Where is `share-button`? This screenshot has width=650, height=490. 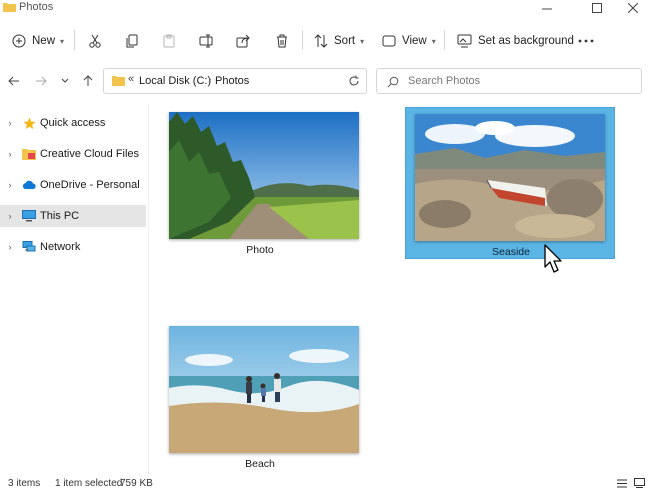
share-button is located at coordinates (243, 41).